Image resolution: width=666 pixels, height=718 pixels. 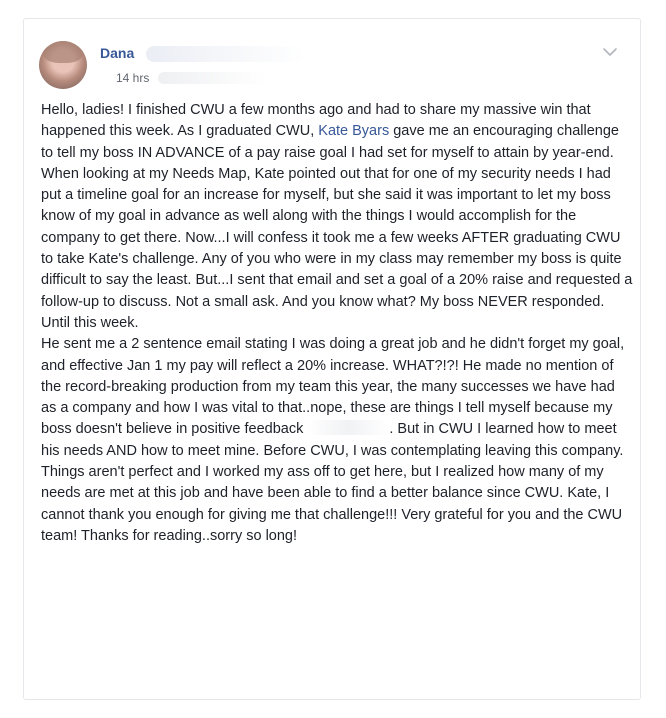 I want to click on privacy-redacted, so click(x=213, y=78).